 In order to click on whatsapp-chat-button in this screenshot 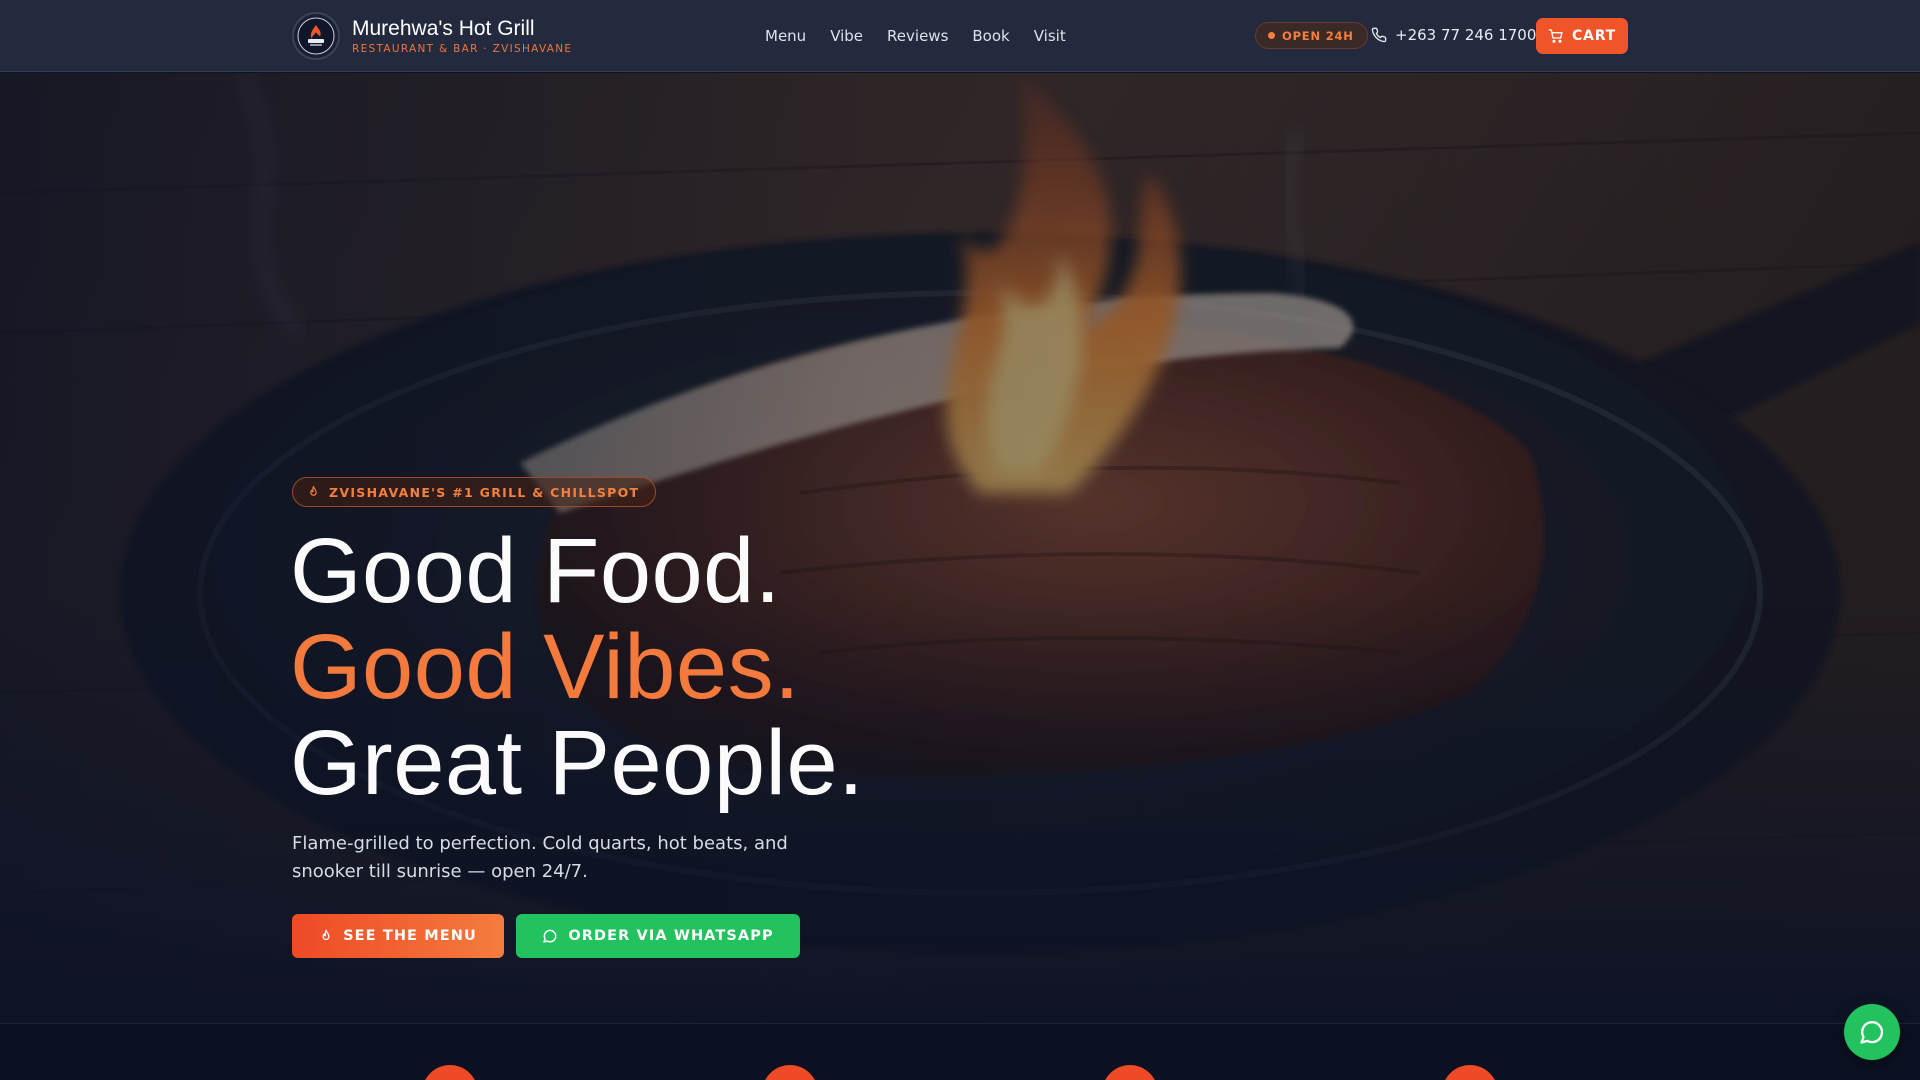, I will do `click(1872, 1032)`.